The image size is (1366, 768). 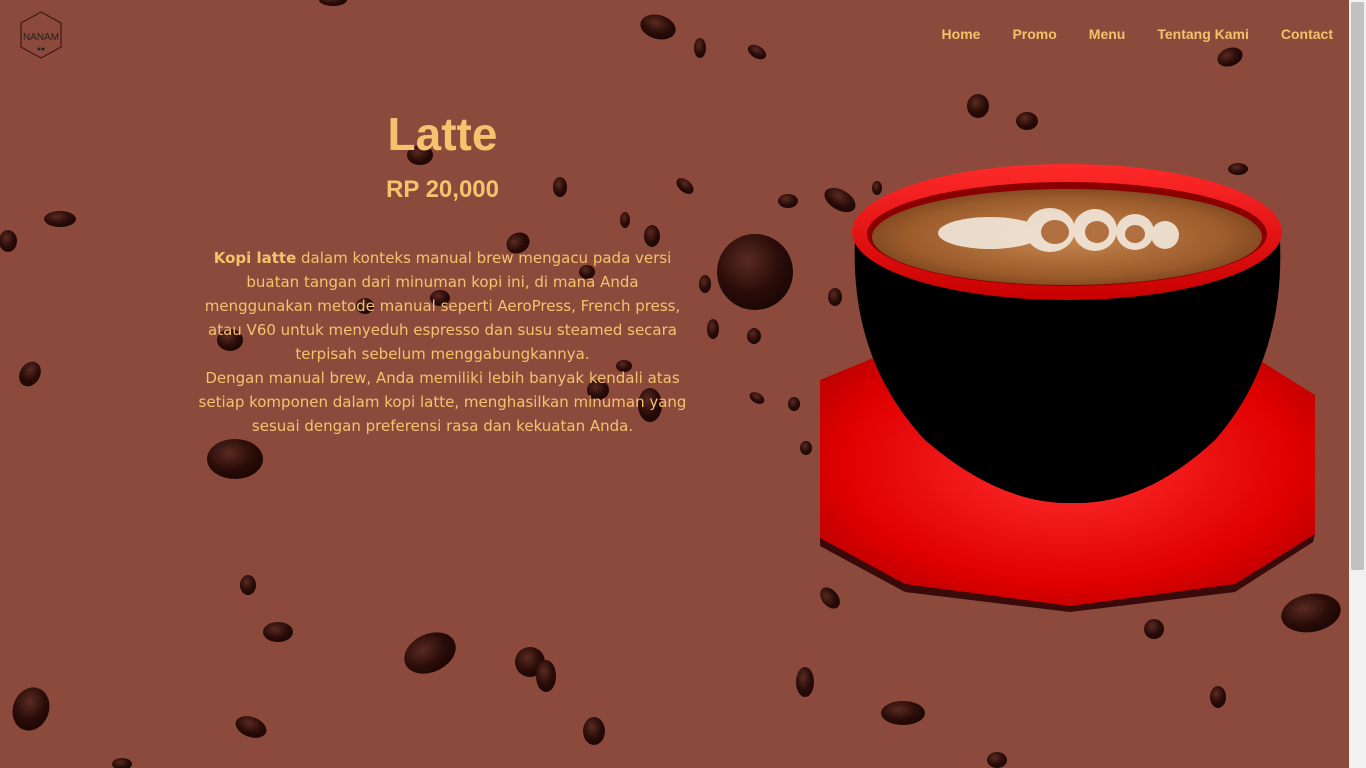 What do you see at coordinates (41, 37) in the screenshot?
I see `logo-text: NANAM` at bounding box center [41, 37].